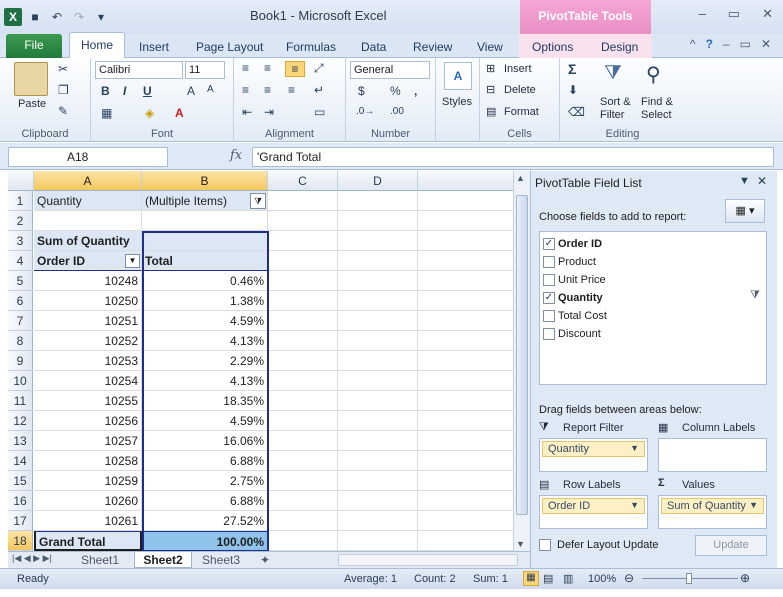  I want to click on layout-options-icon: ▦ ▾, so click(745, 211).